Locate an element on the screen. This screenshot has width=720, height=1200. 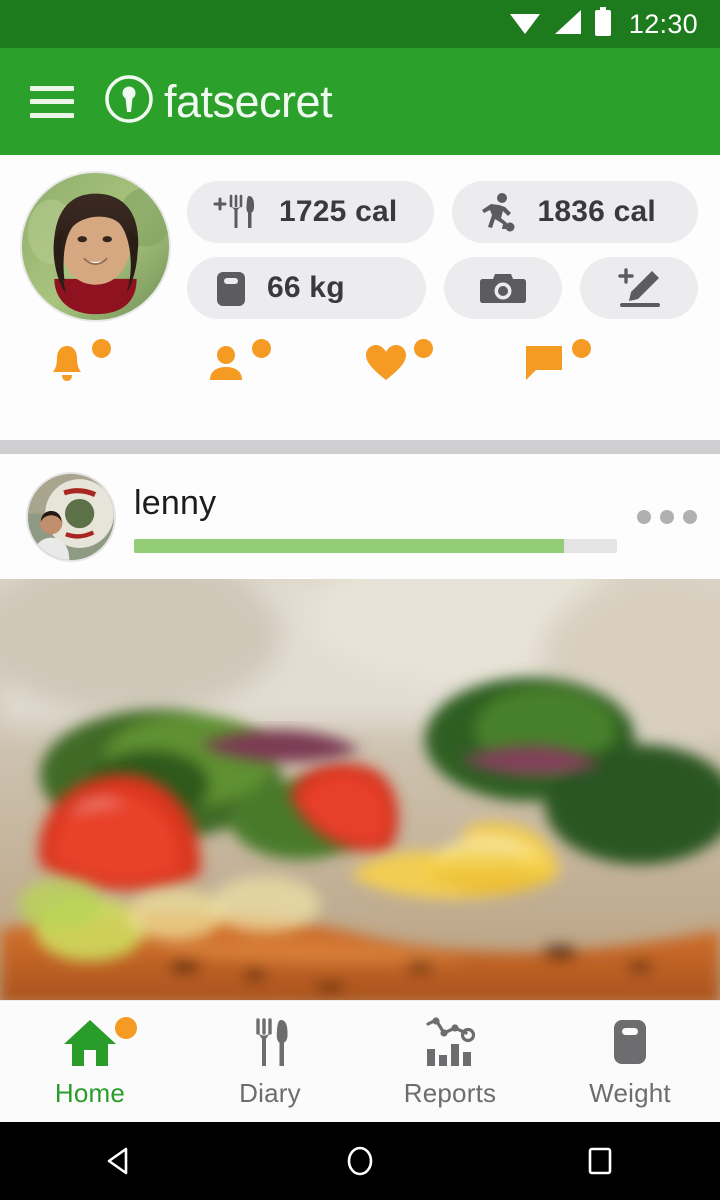
camera-icon is located at coordinates (503, 288).